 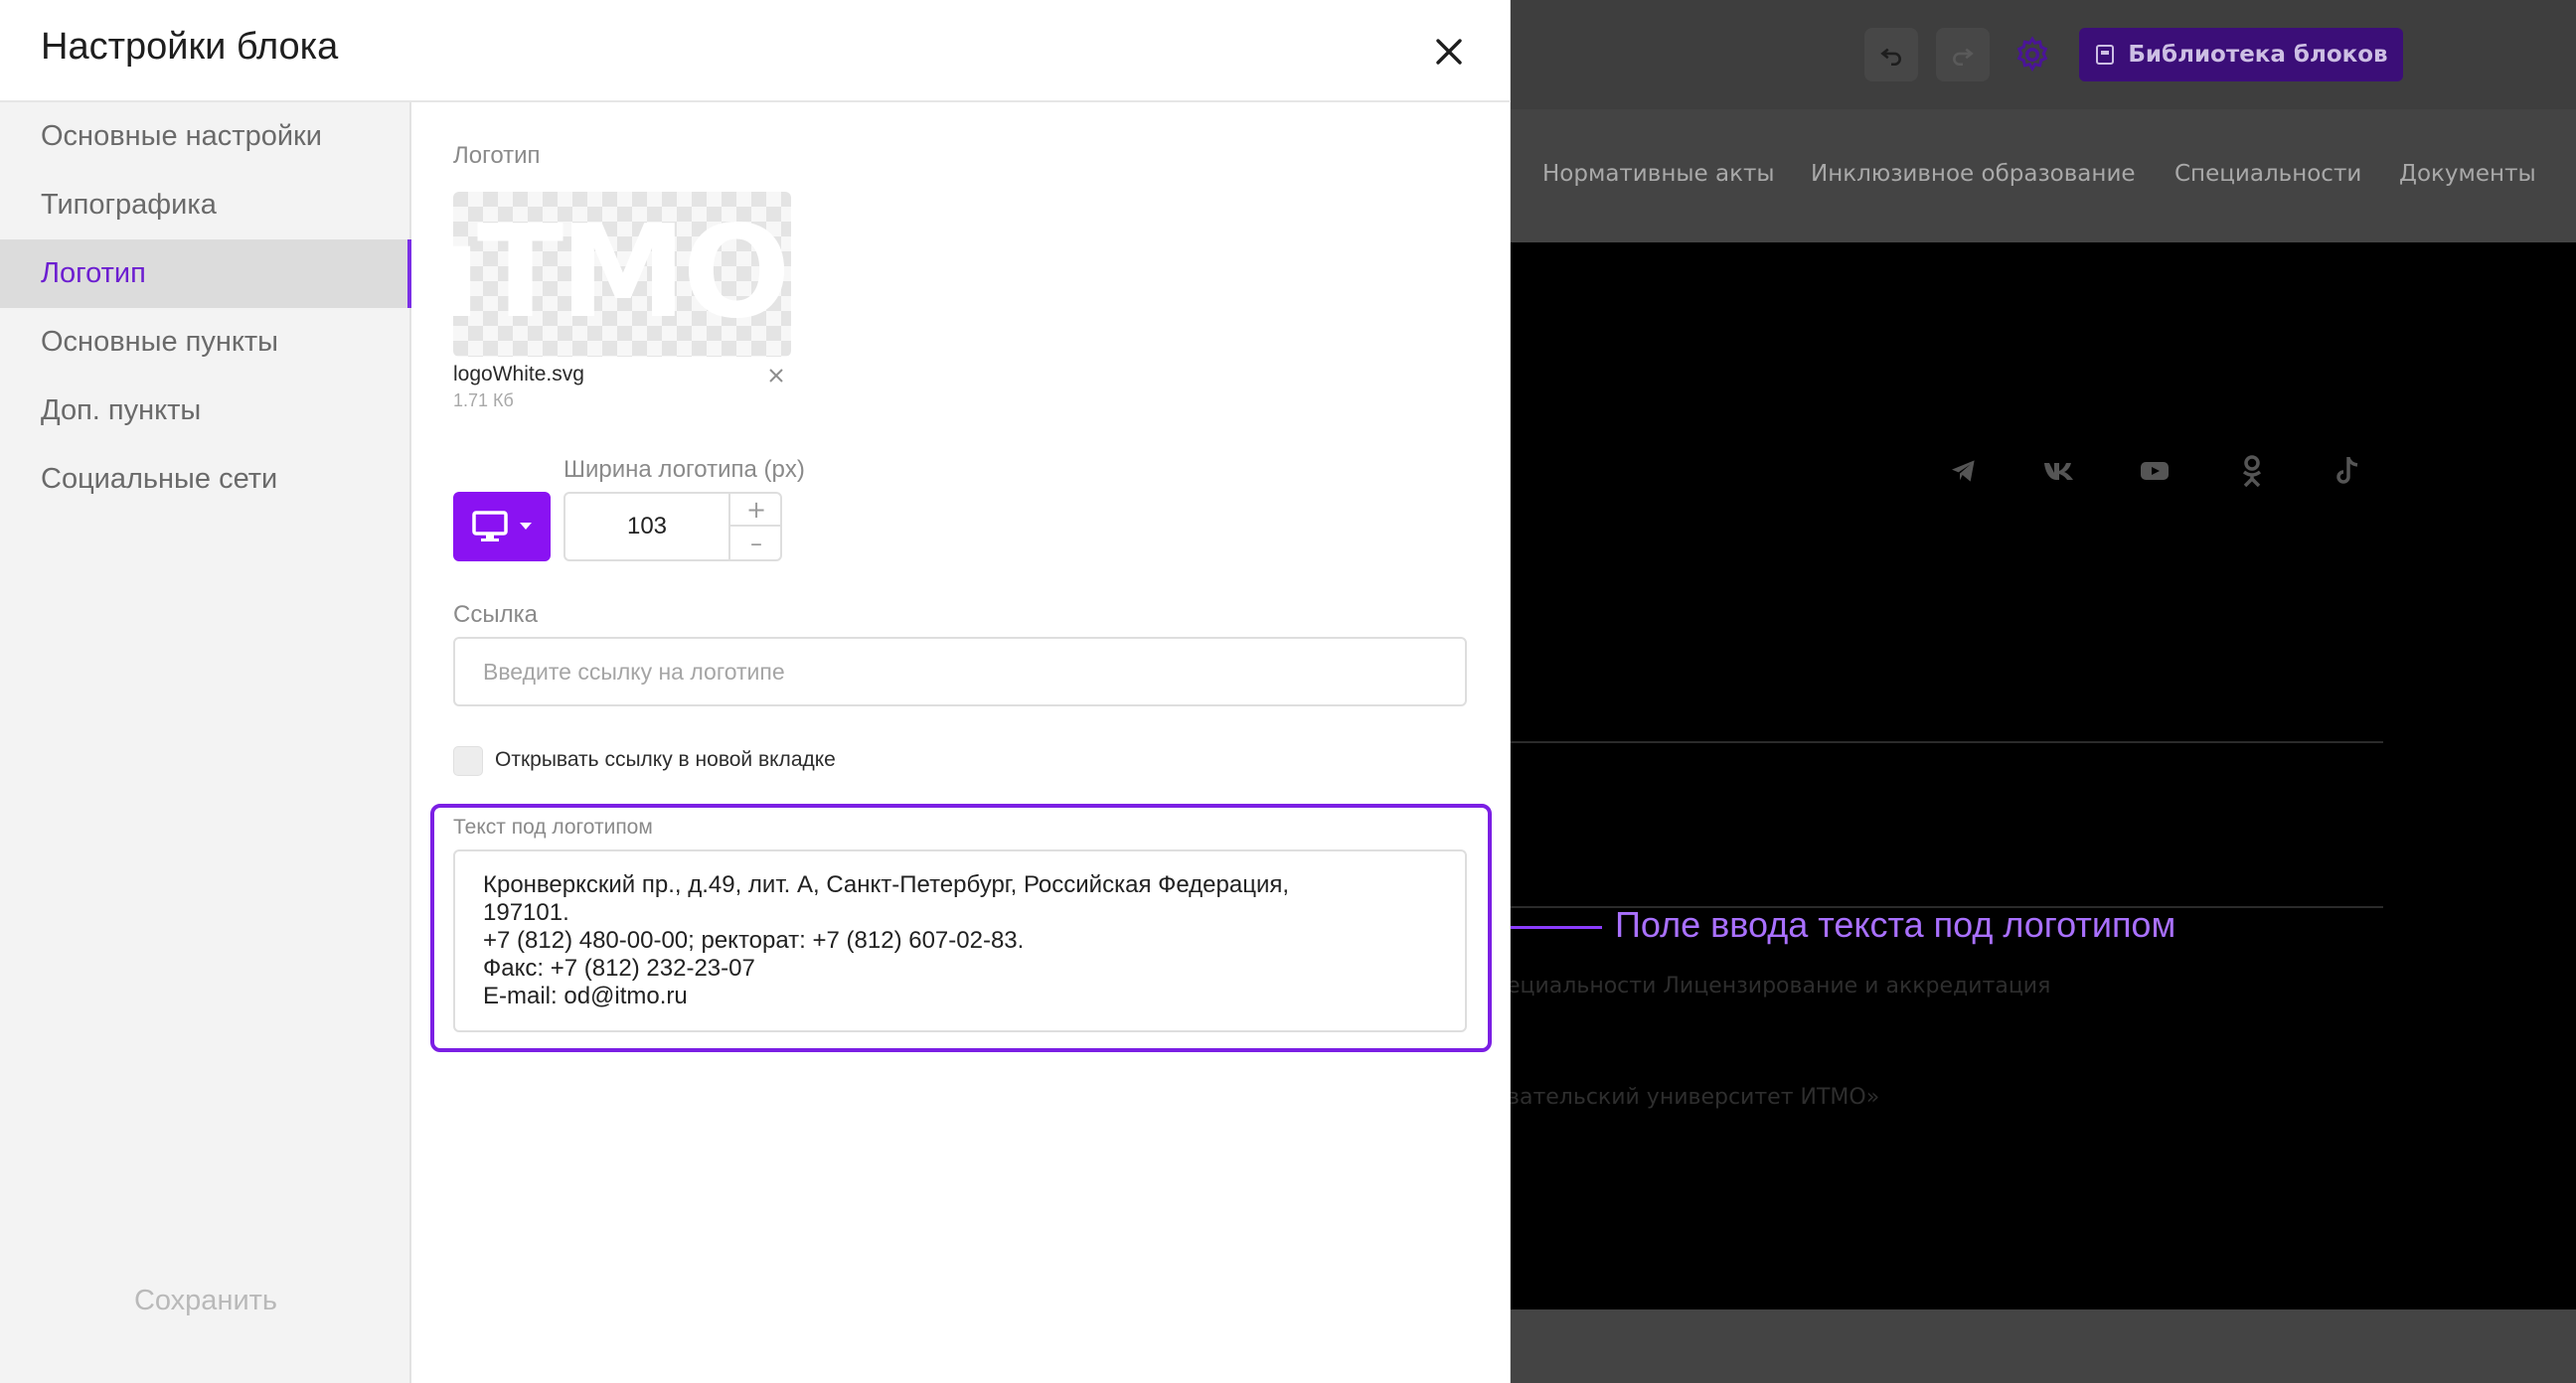 I want to click on sidebar-item-extra-items: Доп. пункты, so click(x=205, y=411).